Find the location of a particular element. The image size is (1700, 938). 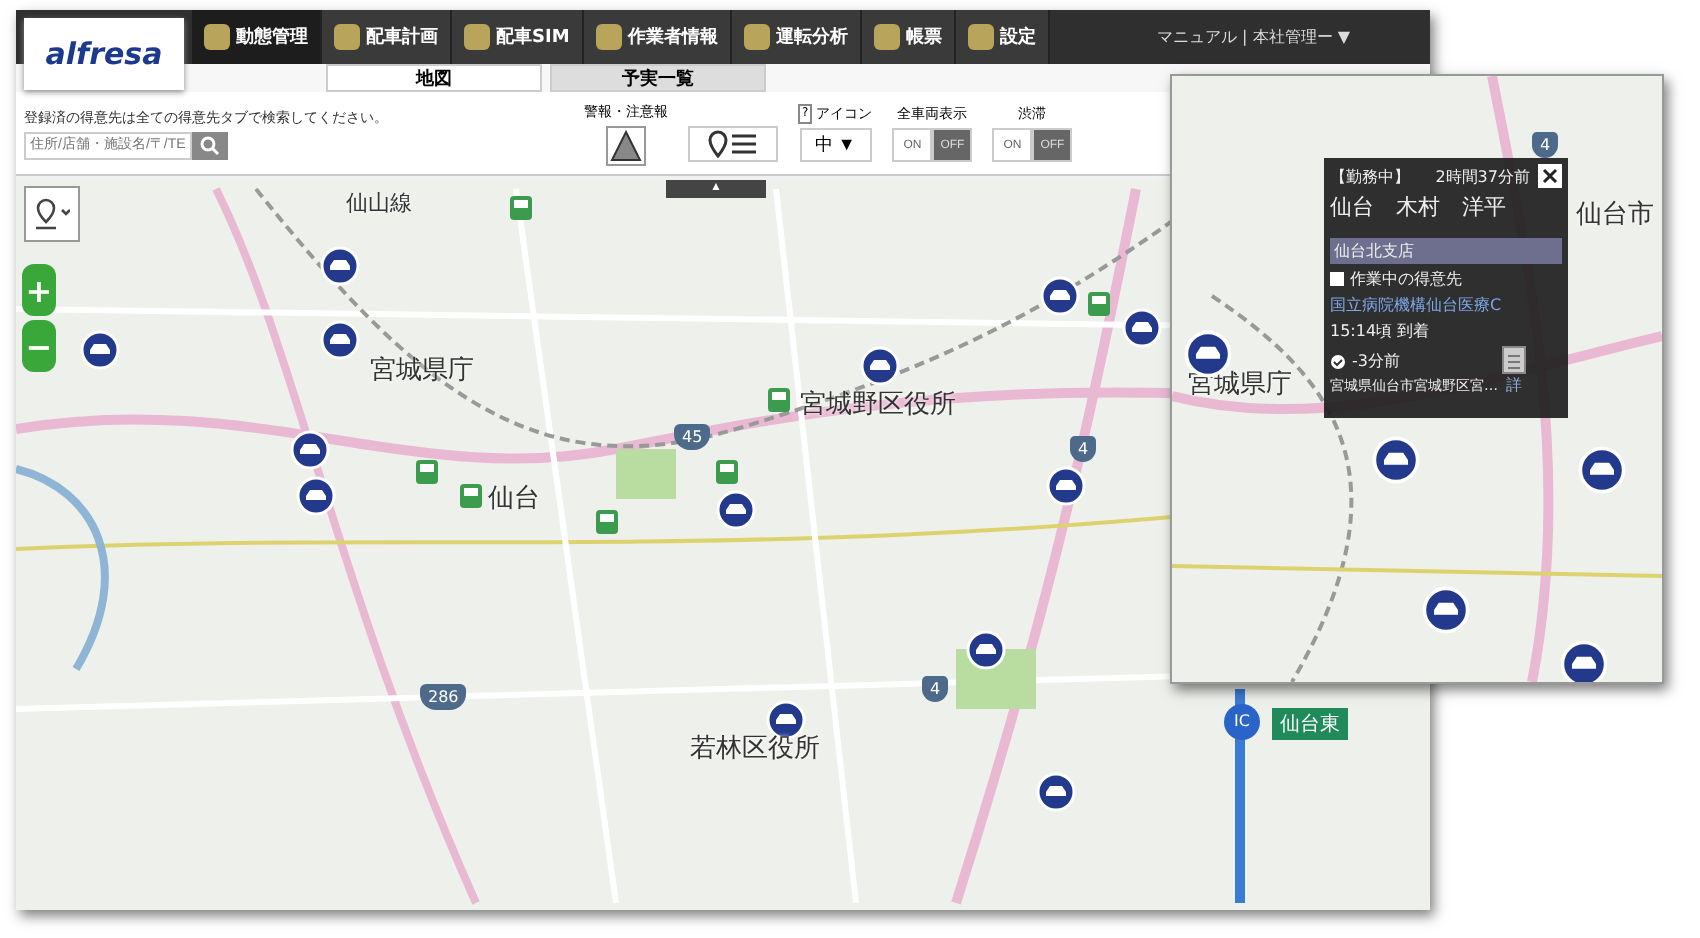

map-label: 仙台 is located at coordinates (514, 499).